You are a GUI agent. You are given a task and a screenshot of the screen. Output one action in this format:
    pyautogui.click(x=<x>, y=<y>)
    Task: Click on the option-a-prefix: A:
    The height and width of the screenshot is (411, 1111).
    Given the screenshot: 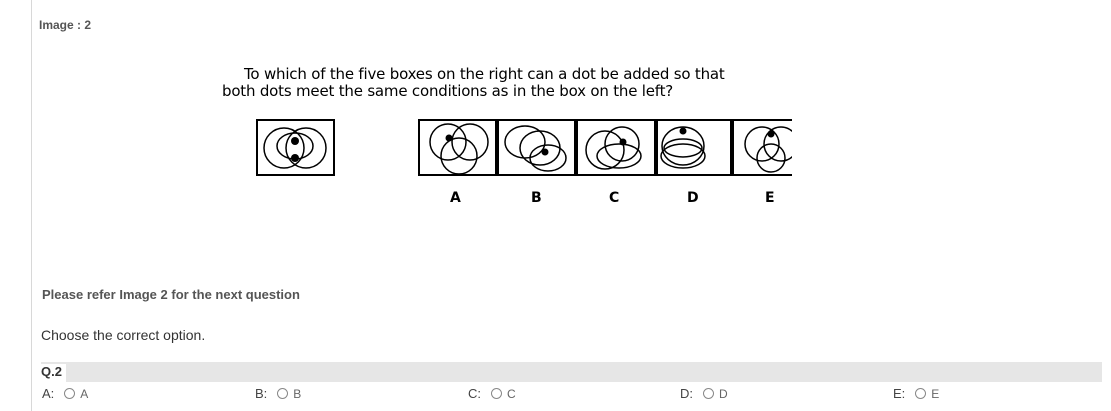 What is the action you would take?
    pyautogui.click(x=48, y=393)
    